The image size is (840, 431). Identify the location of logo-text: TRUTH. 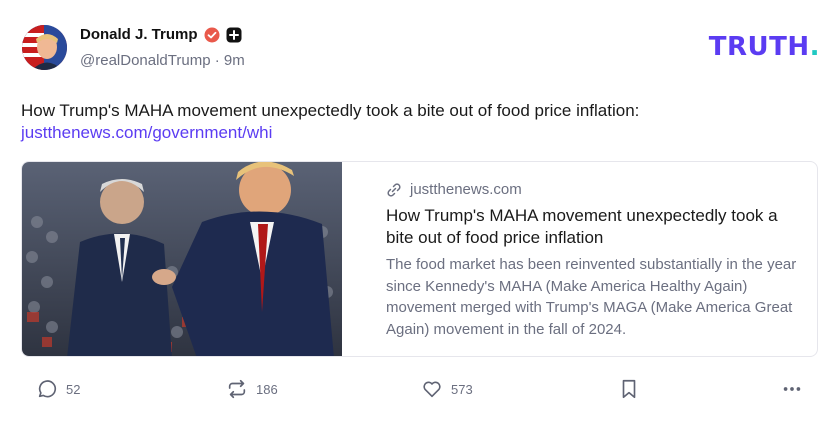
(759, 47).